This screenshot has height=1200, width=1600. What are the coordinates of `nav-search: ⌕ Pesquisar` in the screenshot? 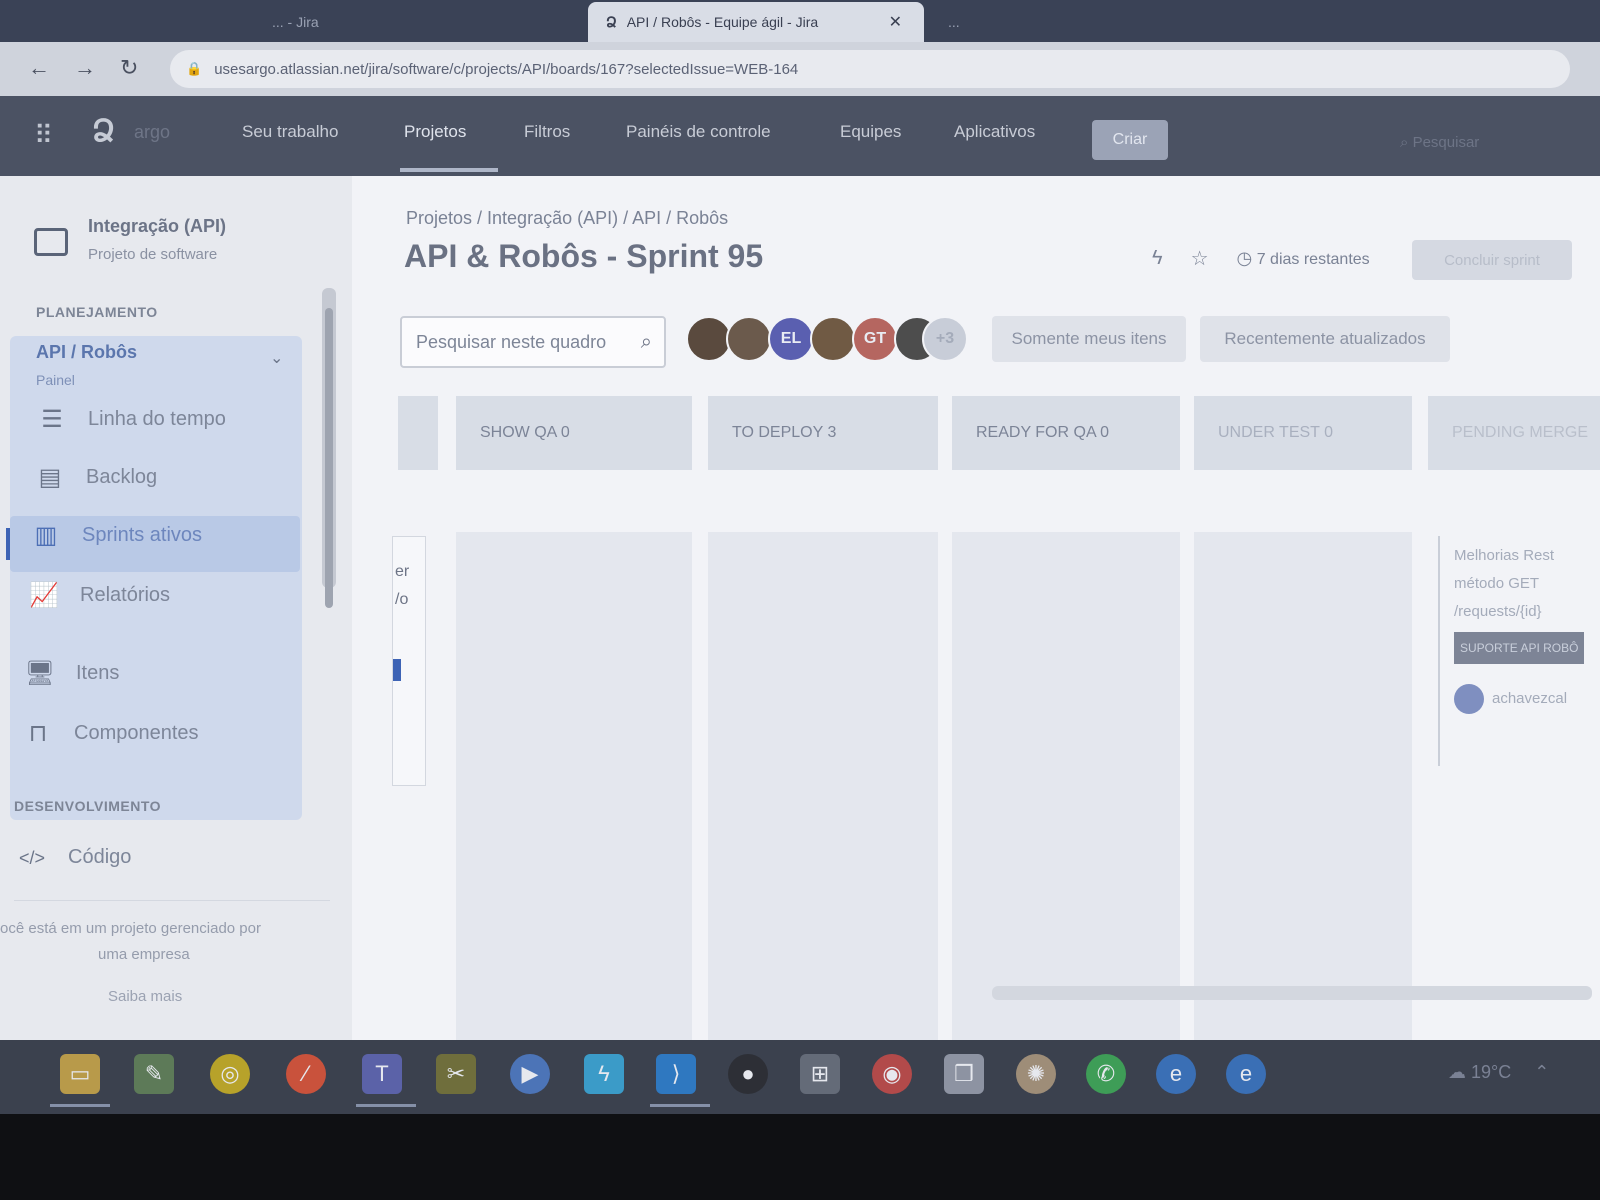 It's located at (1439, 142).